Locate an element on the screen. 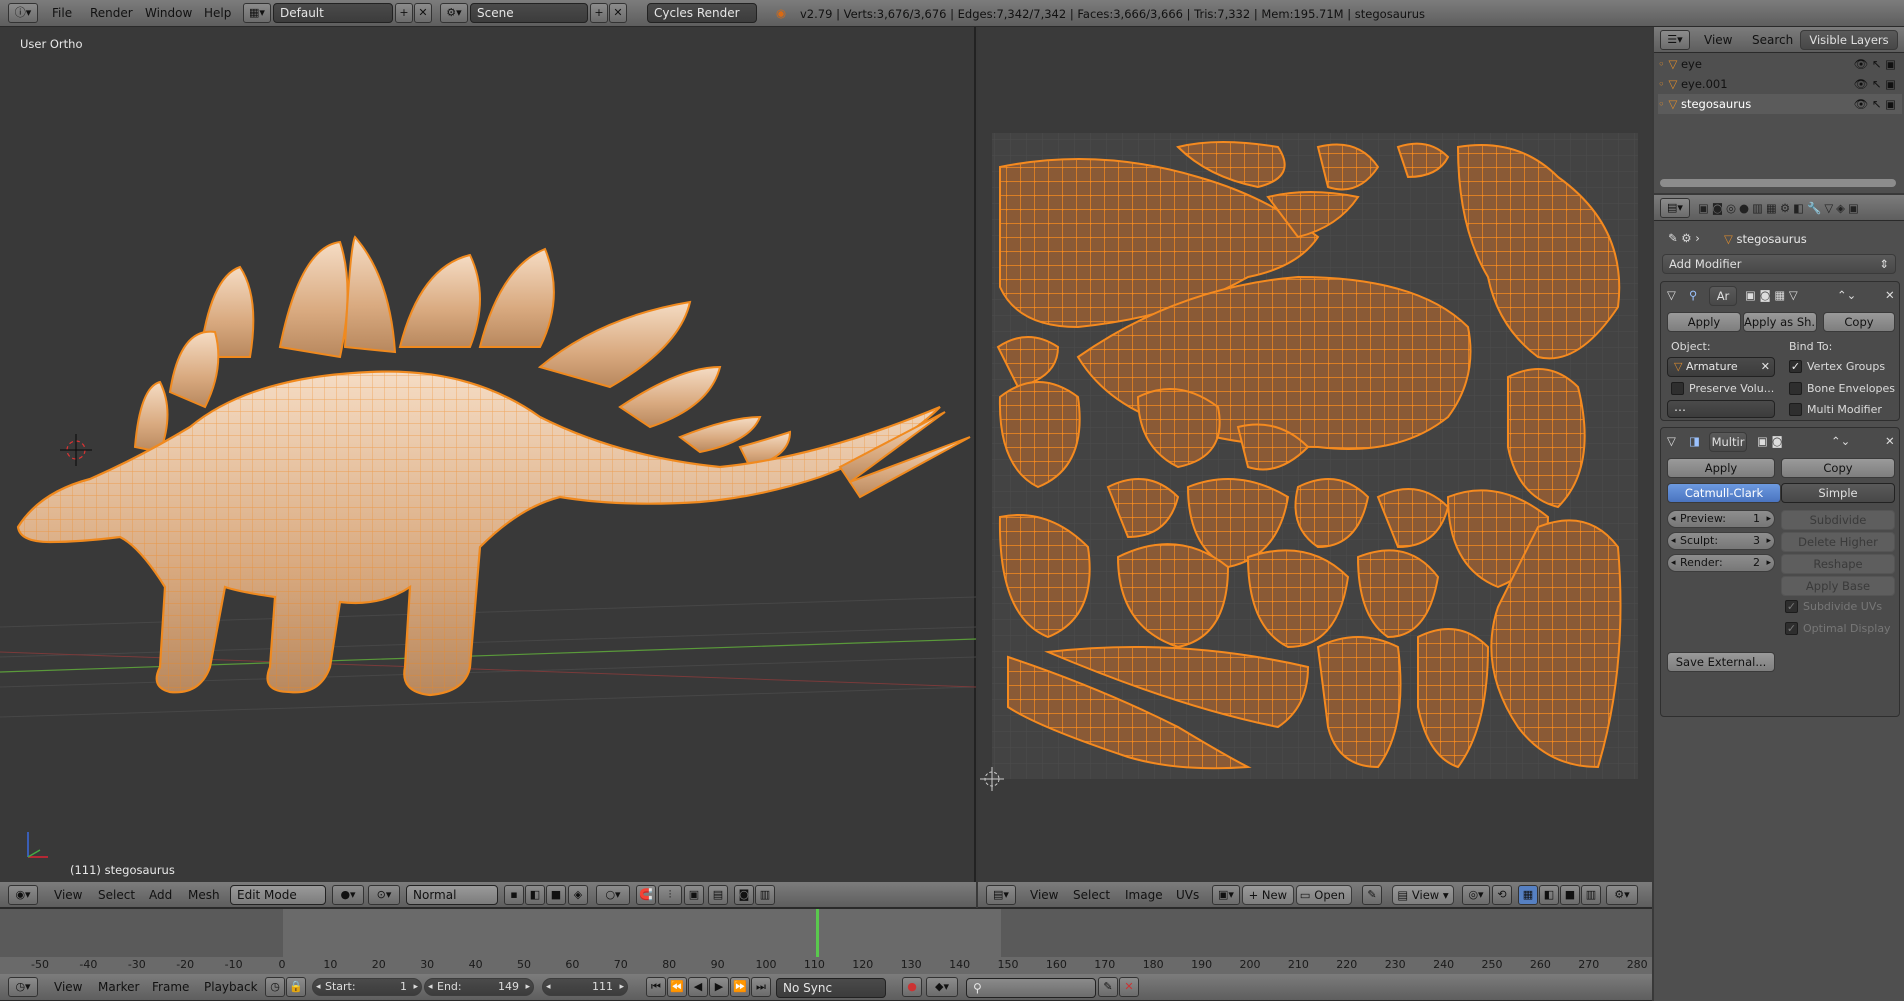 Image resolution: width=1904 pixels, height=1001 pixels. menu-view-uv: View is located at coordinates (1044, 895).